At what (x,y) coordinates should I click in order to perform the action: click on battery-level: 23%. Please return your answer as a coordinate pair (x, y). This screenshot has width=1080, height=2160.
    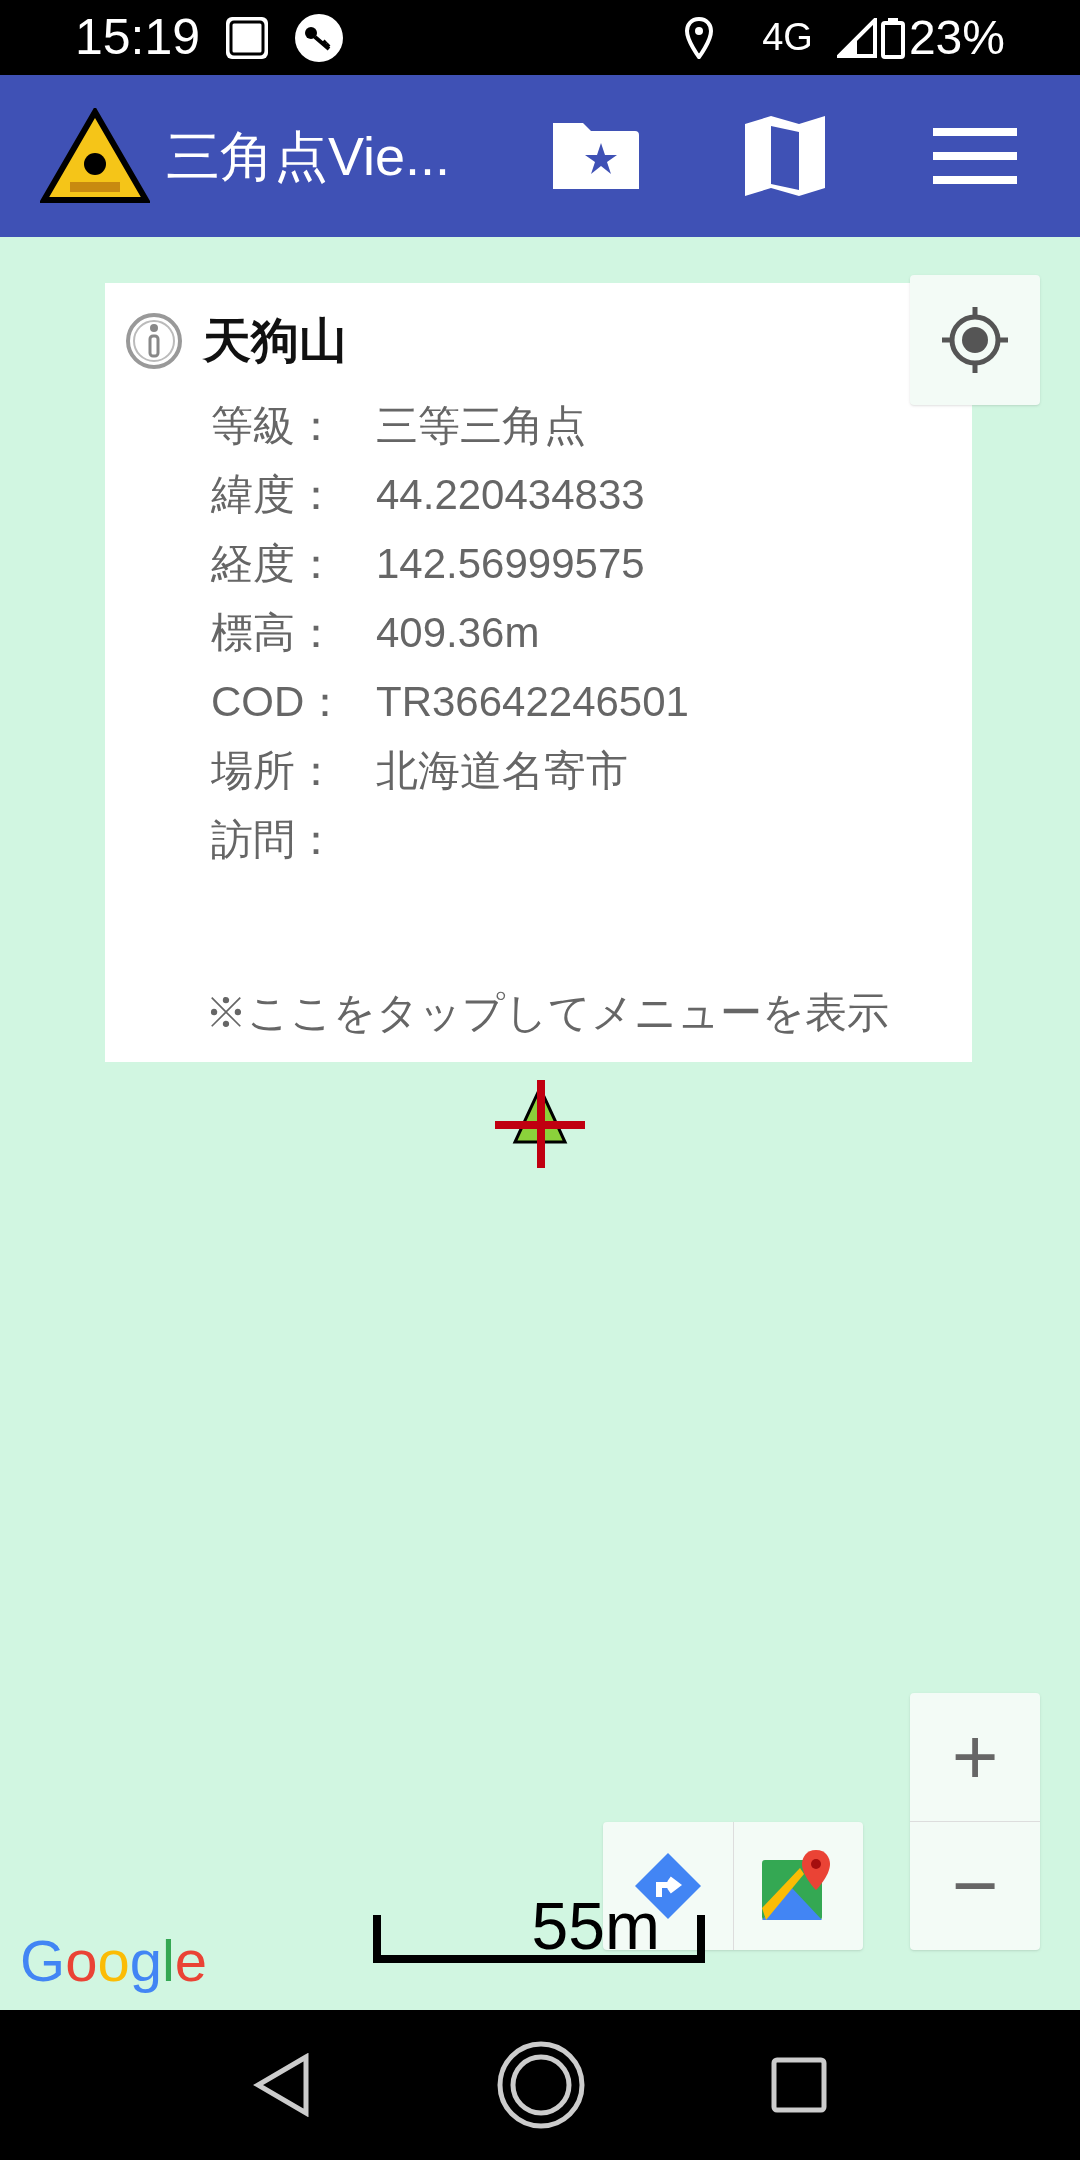
    Looking at the image, I should click on (956, 37).